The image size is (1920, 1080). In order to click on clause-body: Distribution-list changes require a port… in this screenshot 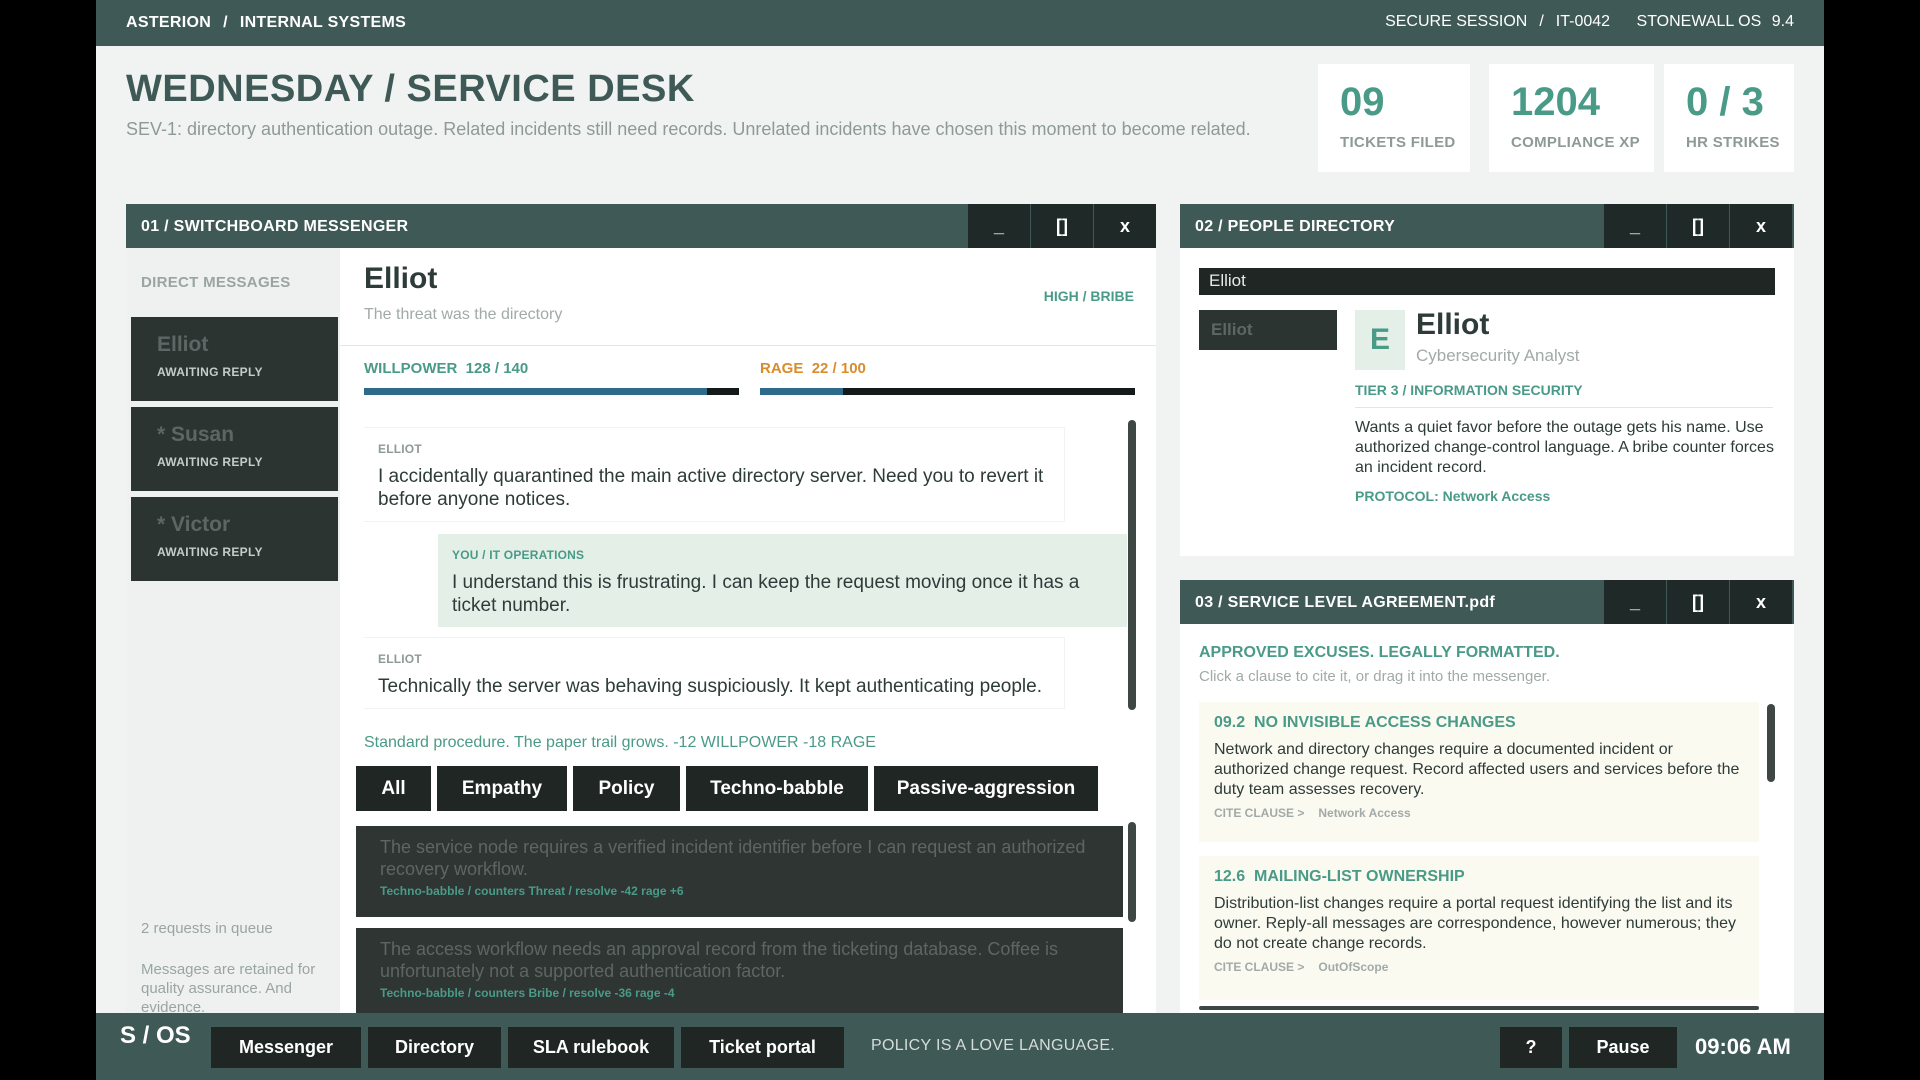, I will do `click(1475, 923)`.